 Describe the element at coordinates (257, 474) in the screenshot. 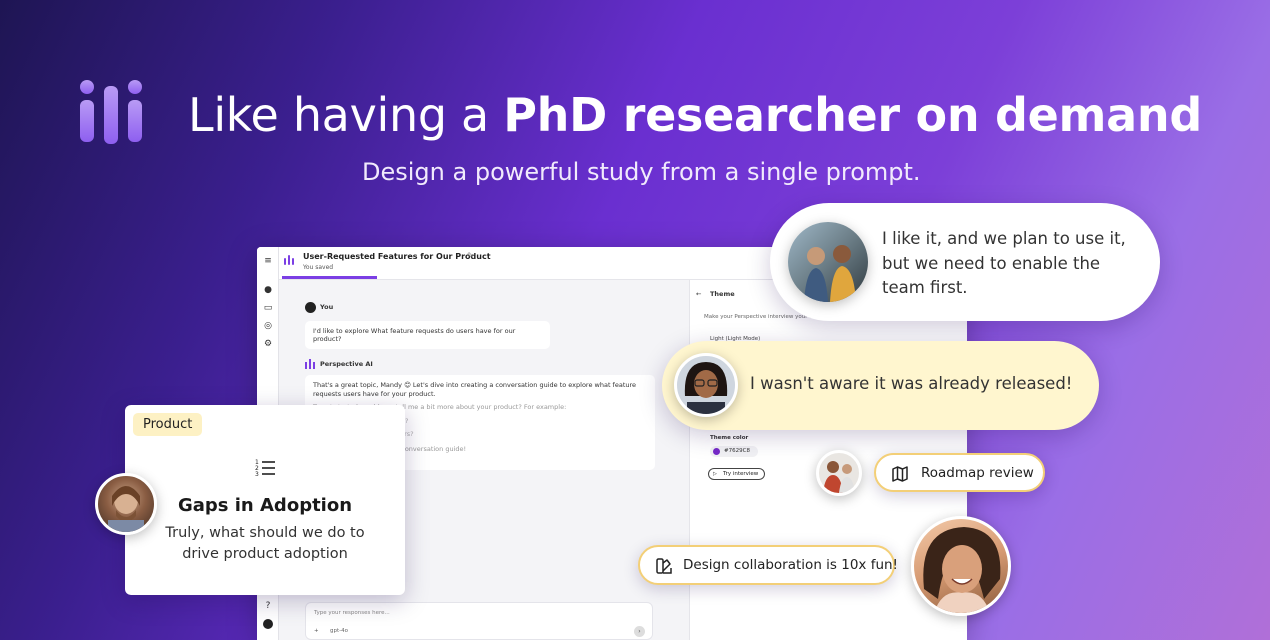

I see `svg-text: 3` at that location.